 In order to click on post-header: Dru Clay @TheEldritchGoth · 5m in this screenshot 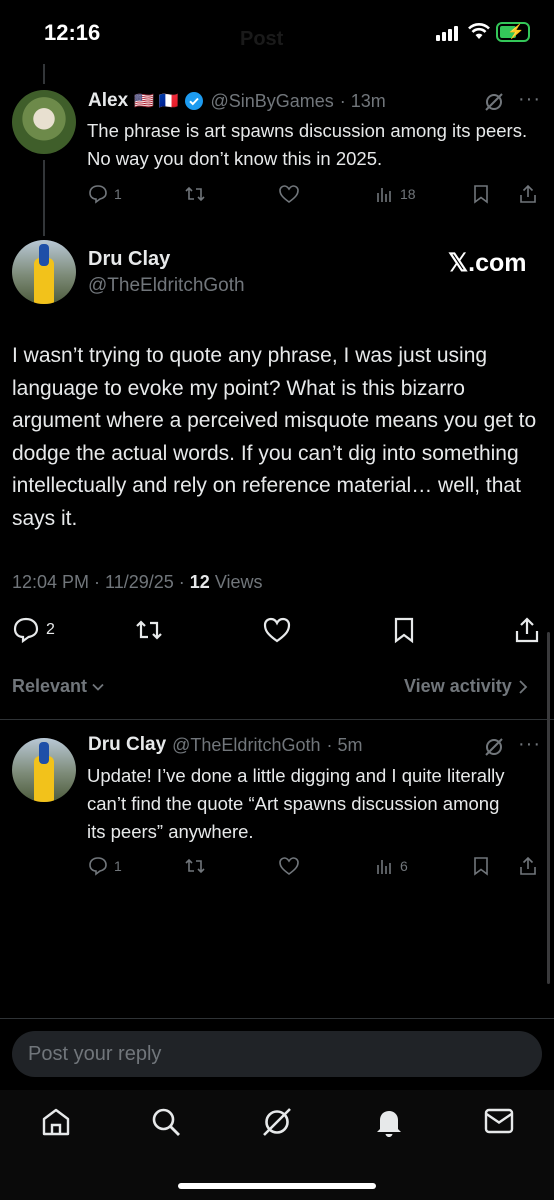, I will do `click(225, 745)`.